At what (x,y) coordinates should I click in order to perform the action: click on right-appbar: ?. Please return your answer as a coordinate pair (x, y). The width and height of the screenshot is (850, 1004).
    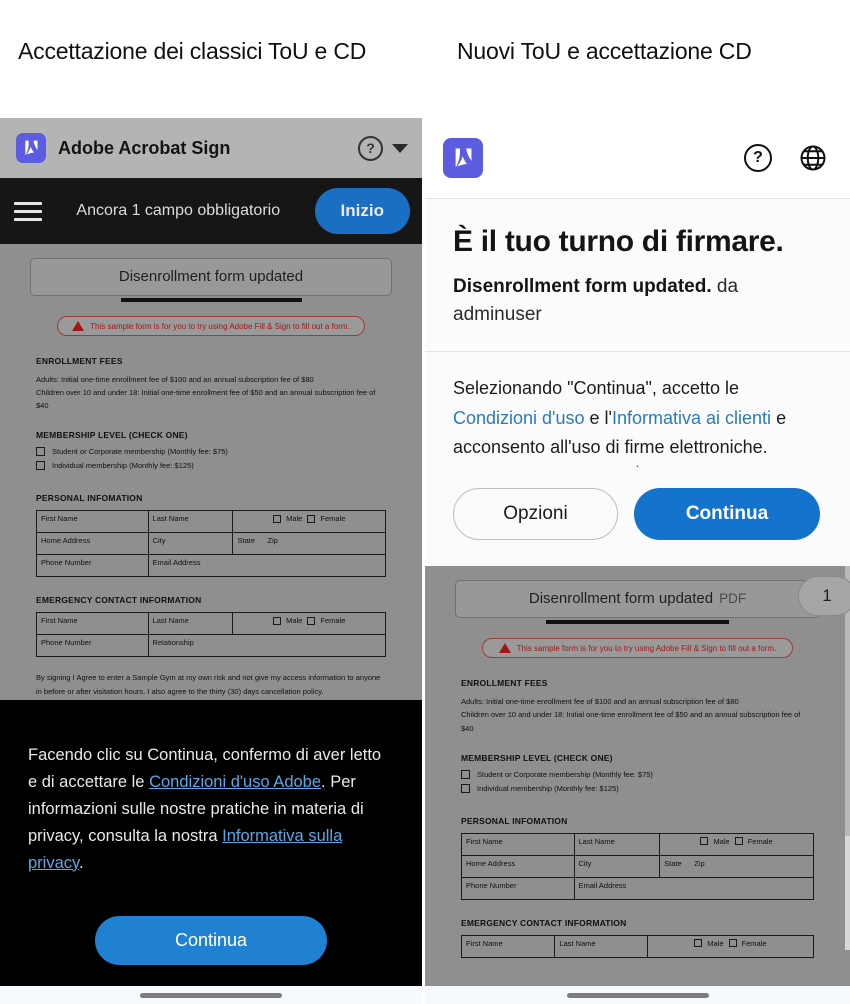
    Looking at the image, I should click on (637, 158).